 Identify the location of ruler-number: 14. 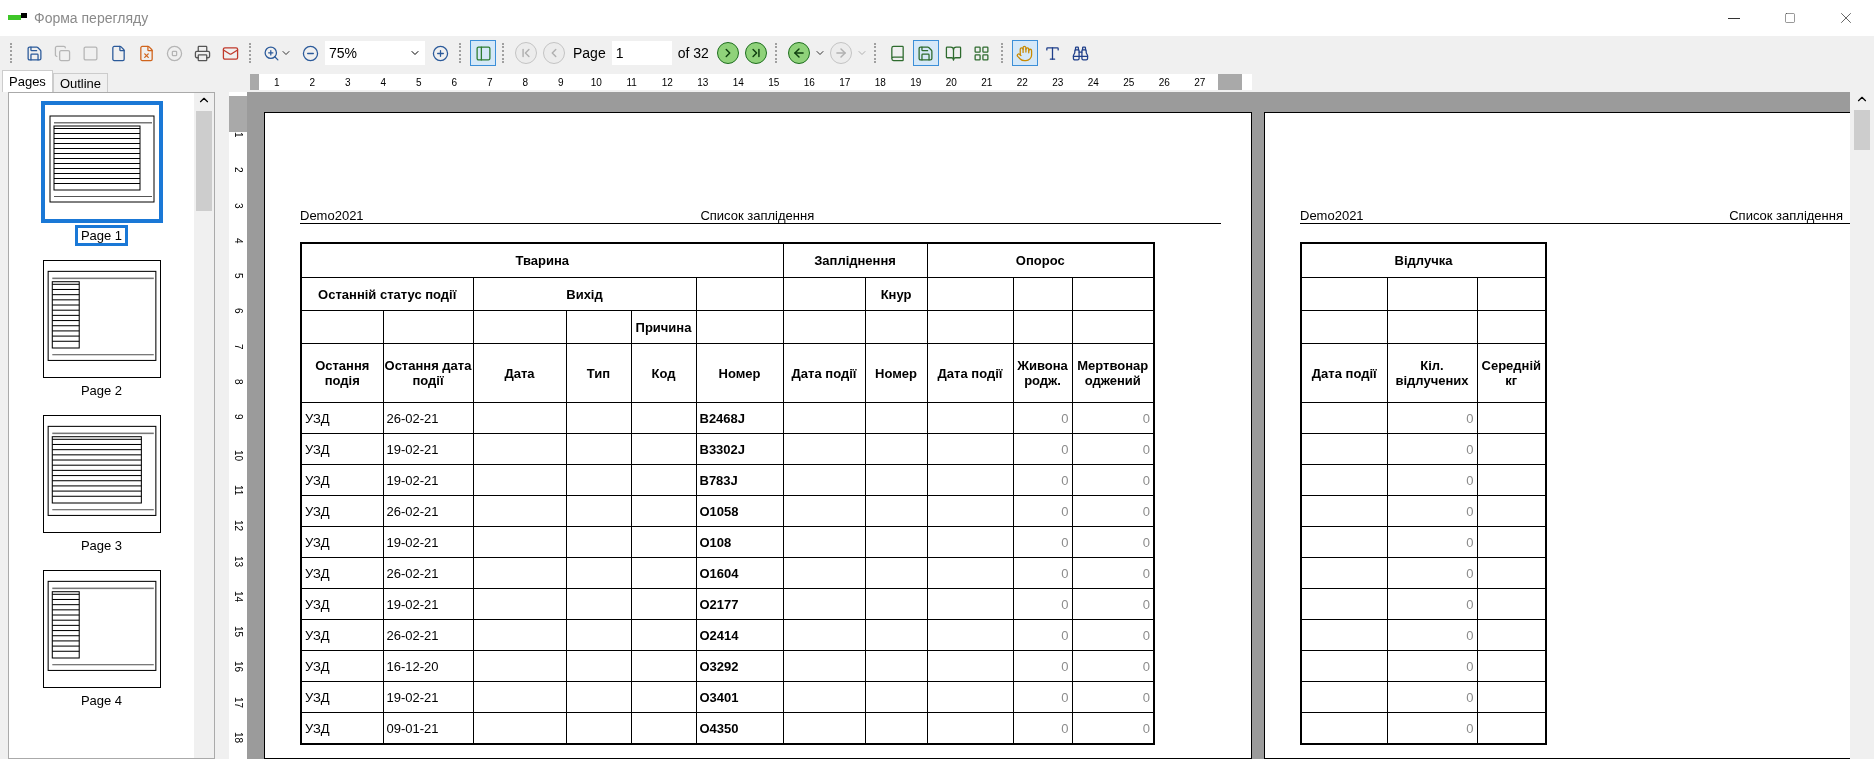
(238, 597).